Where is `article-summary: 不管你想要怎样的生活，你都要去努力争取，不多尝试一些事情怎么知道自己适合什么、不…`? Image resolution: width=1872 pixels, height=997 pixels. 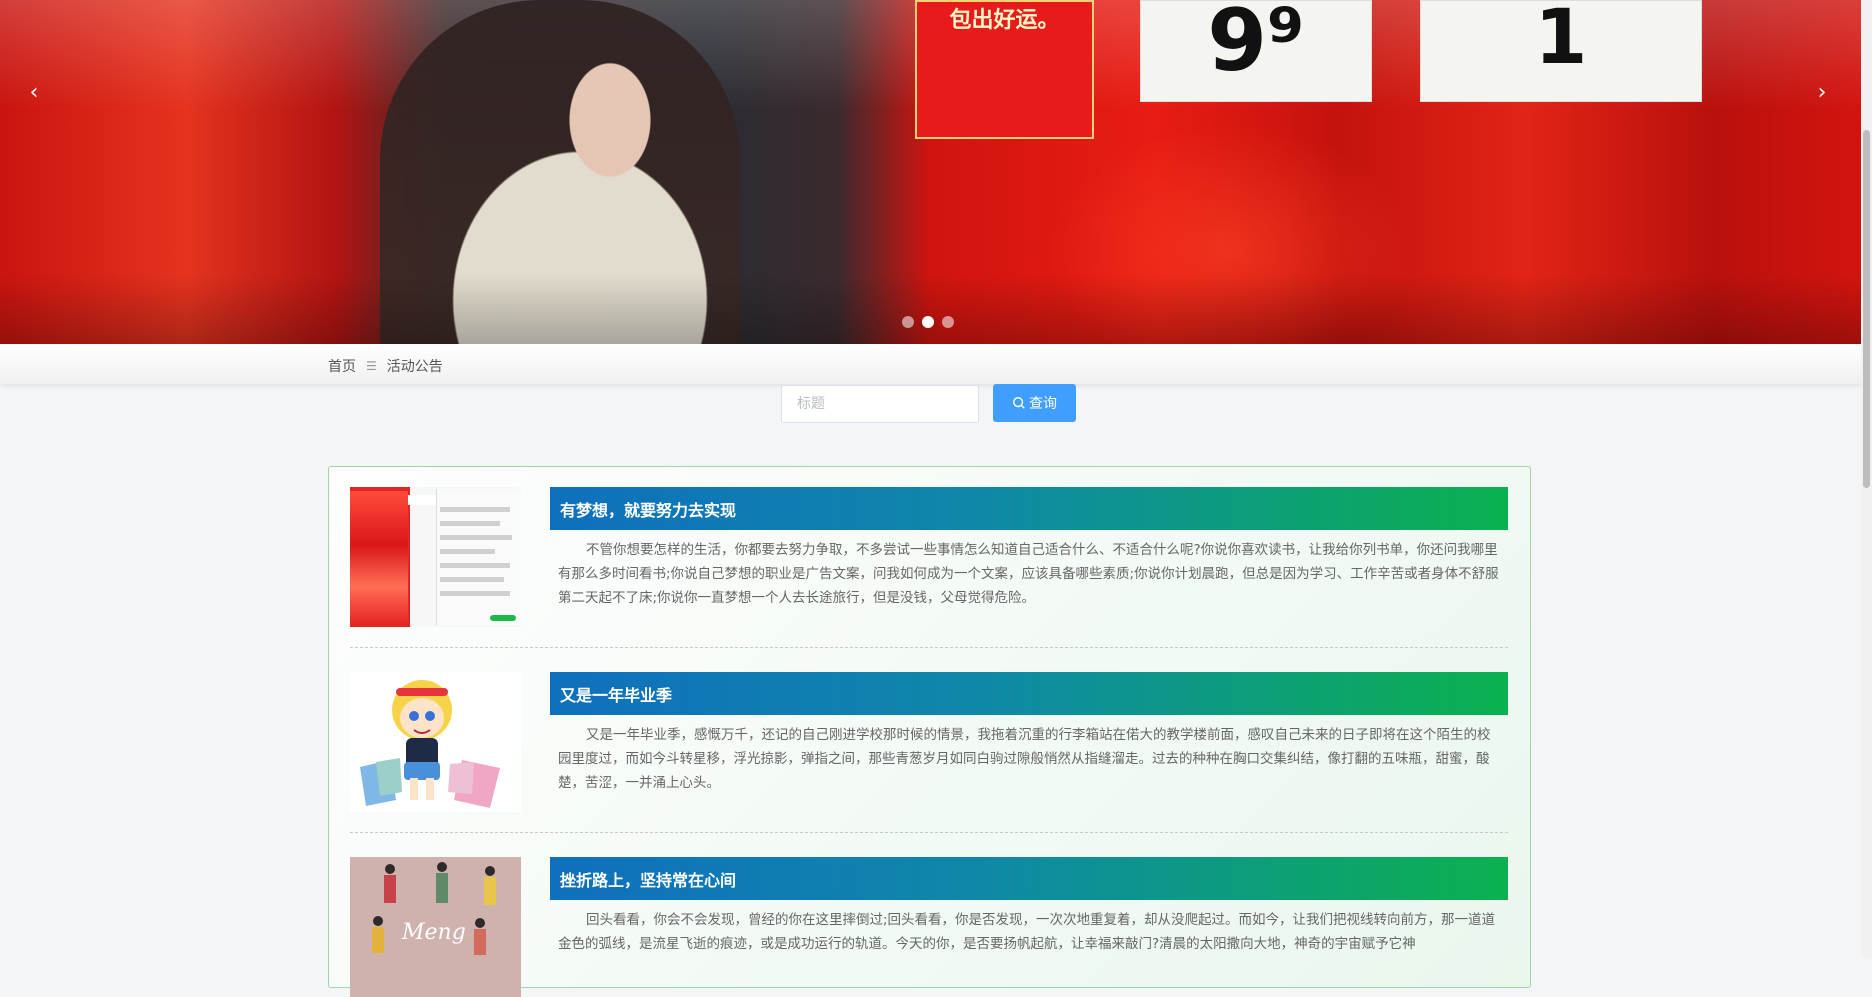
article-summary: 不管你想要怎样的生活，你都要去努力争取，不多尝试一些事情怎么知道自己适合什么、不… is located at coordinates (1028, 574).